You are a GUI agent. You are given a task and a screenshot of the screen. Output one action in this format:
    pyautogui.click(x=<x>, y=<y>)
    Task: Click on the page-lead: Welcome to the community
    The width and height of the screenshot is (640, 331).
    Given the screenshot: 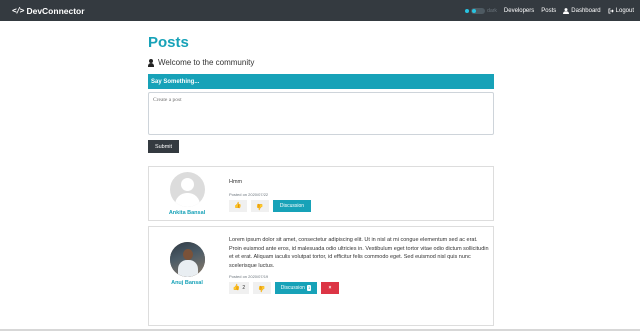 What is the action you would take?
    pyautogui.click(x=321, y=62)
    